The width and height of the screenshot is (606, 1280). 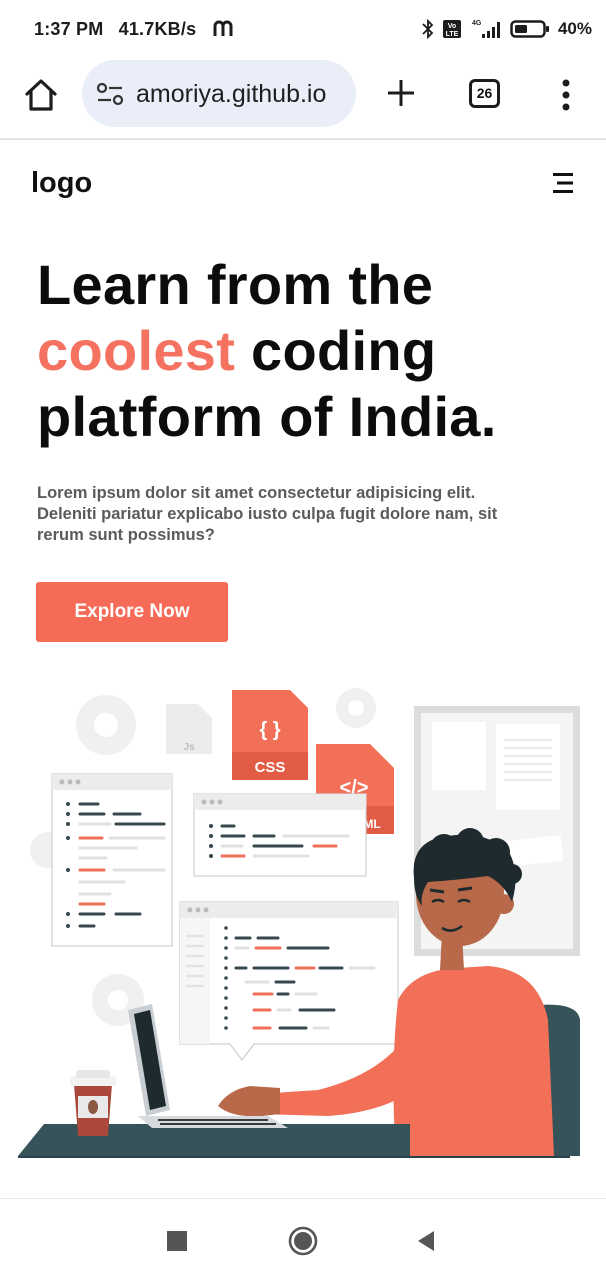 I want to click on explore-now-button: Explore Now, so click(x=132, y=612).